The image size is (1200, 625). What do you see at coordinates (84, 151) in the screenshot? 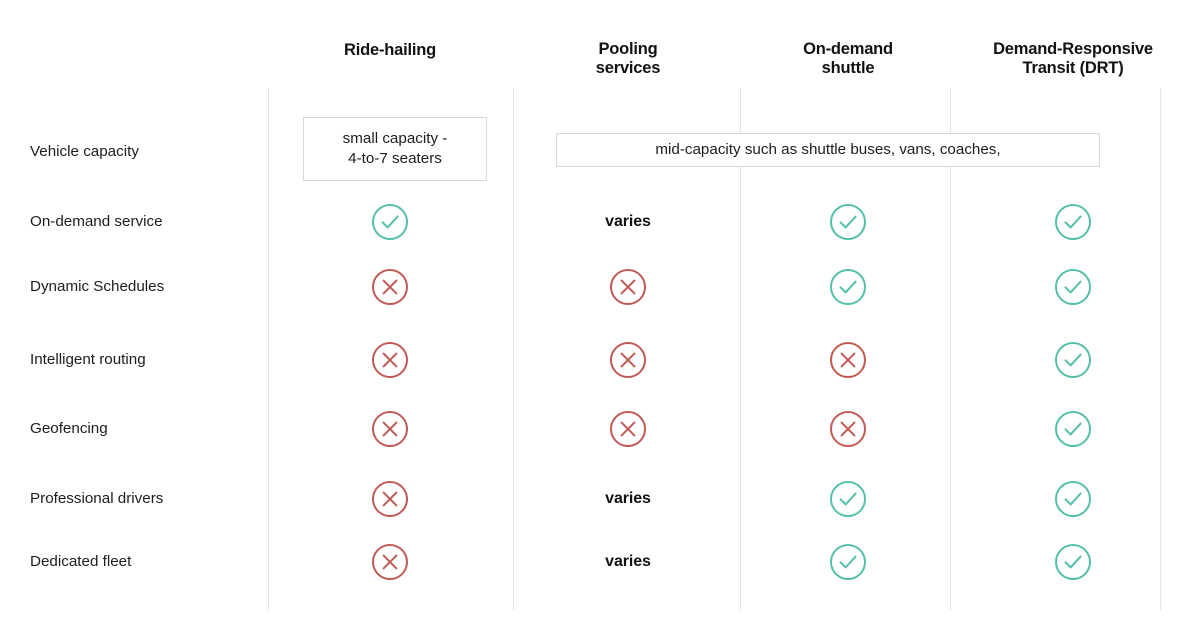
I see `row-label-0: Vehicle capacity` at bounding box center [84, 151].